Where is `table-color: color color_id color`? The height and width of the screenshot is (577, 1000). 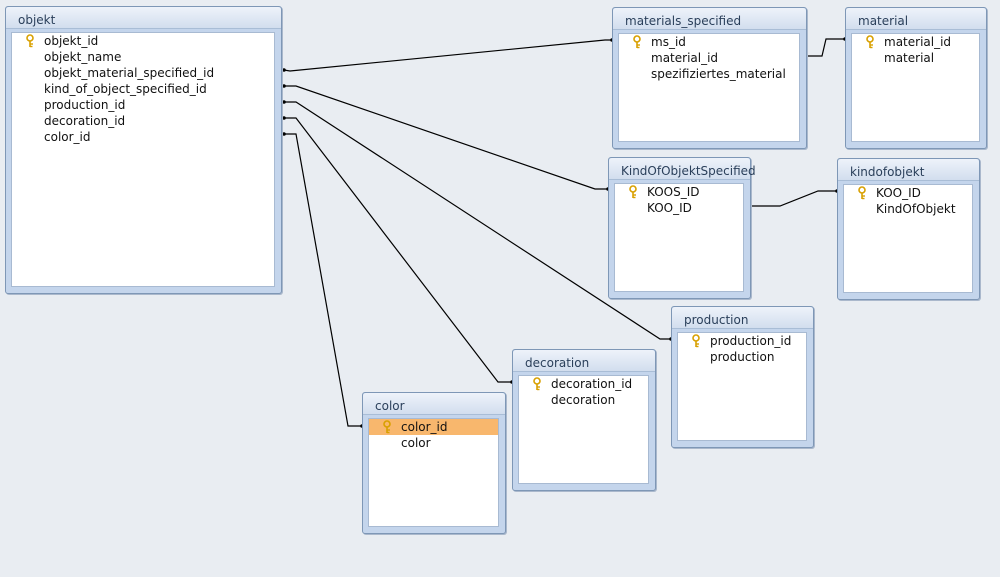
table-color: color color_id color is located at coordinates (434, 463).